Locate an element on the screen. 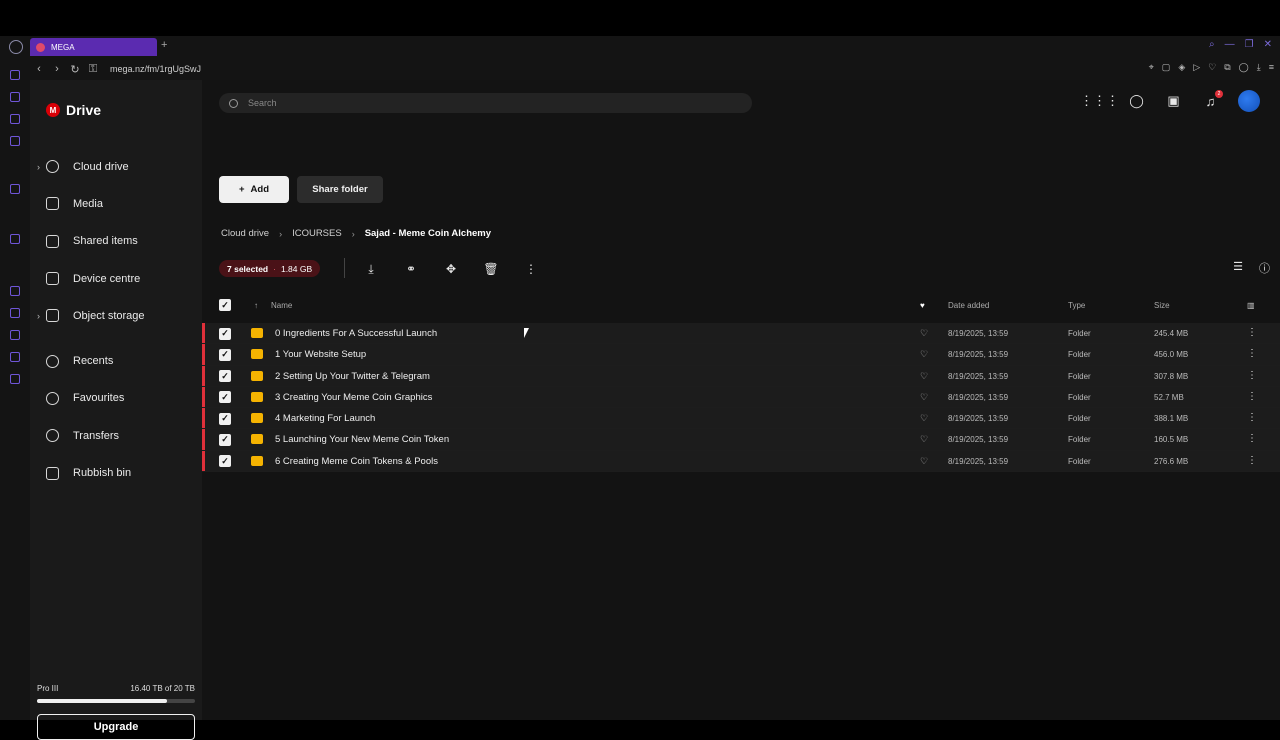  column-type: Type is located at coordinates (1076, 305).